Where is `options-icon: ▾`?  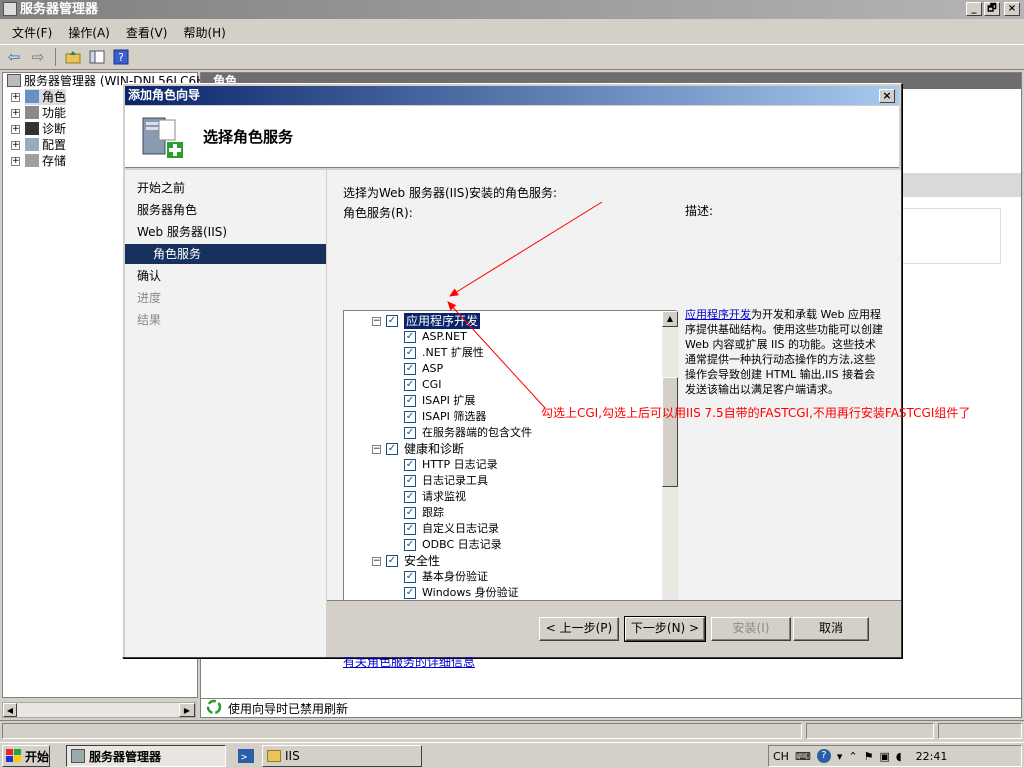
options-icon: ▾ is located at coordinates (840, 756).